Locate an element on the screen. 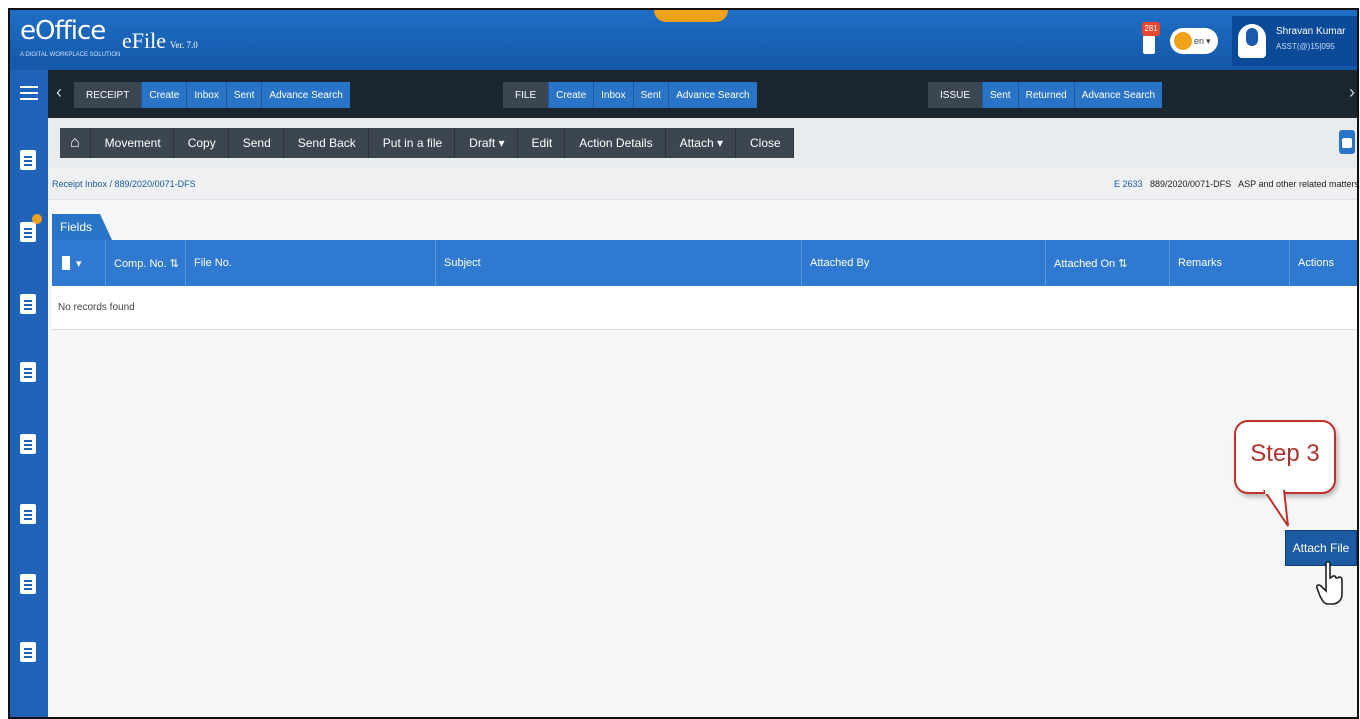 The height and width of the screenshot is (719, 1360). hand-pointer-icon is located at coordinates (1329, 582).